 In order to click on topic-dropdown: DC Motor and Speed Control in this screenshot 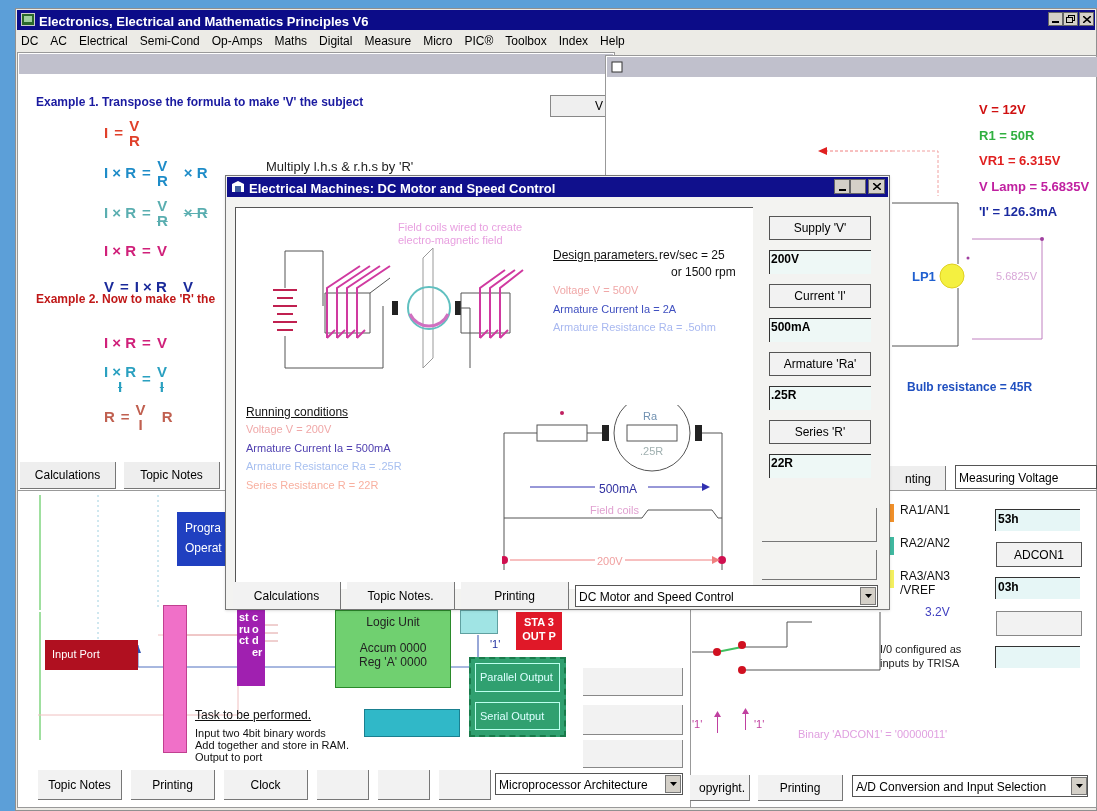, I will do `click(726, 596)`.